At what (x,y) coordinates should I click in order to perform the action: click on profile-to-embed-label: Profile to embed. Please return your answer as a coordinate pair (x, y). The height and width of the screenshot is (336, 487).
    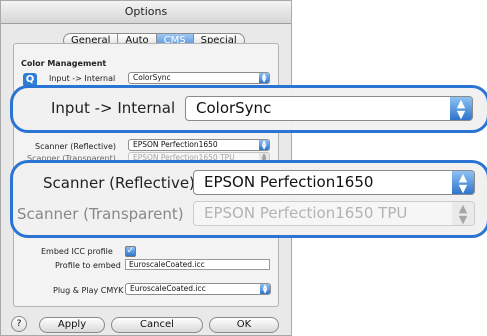
    Looking at the image, I should click on (88, 265).